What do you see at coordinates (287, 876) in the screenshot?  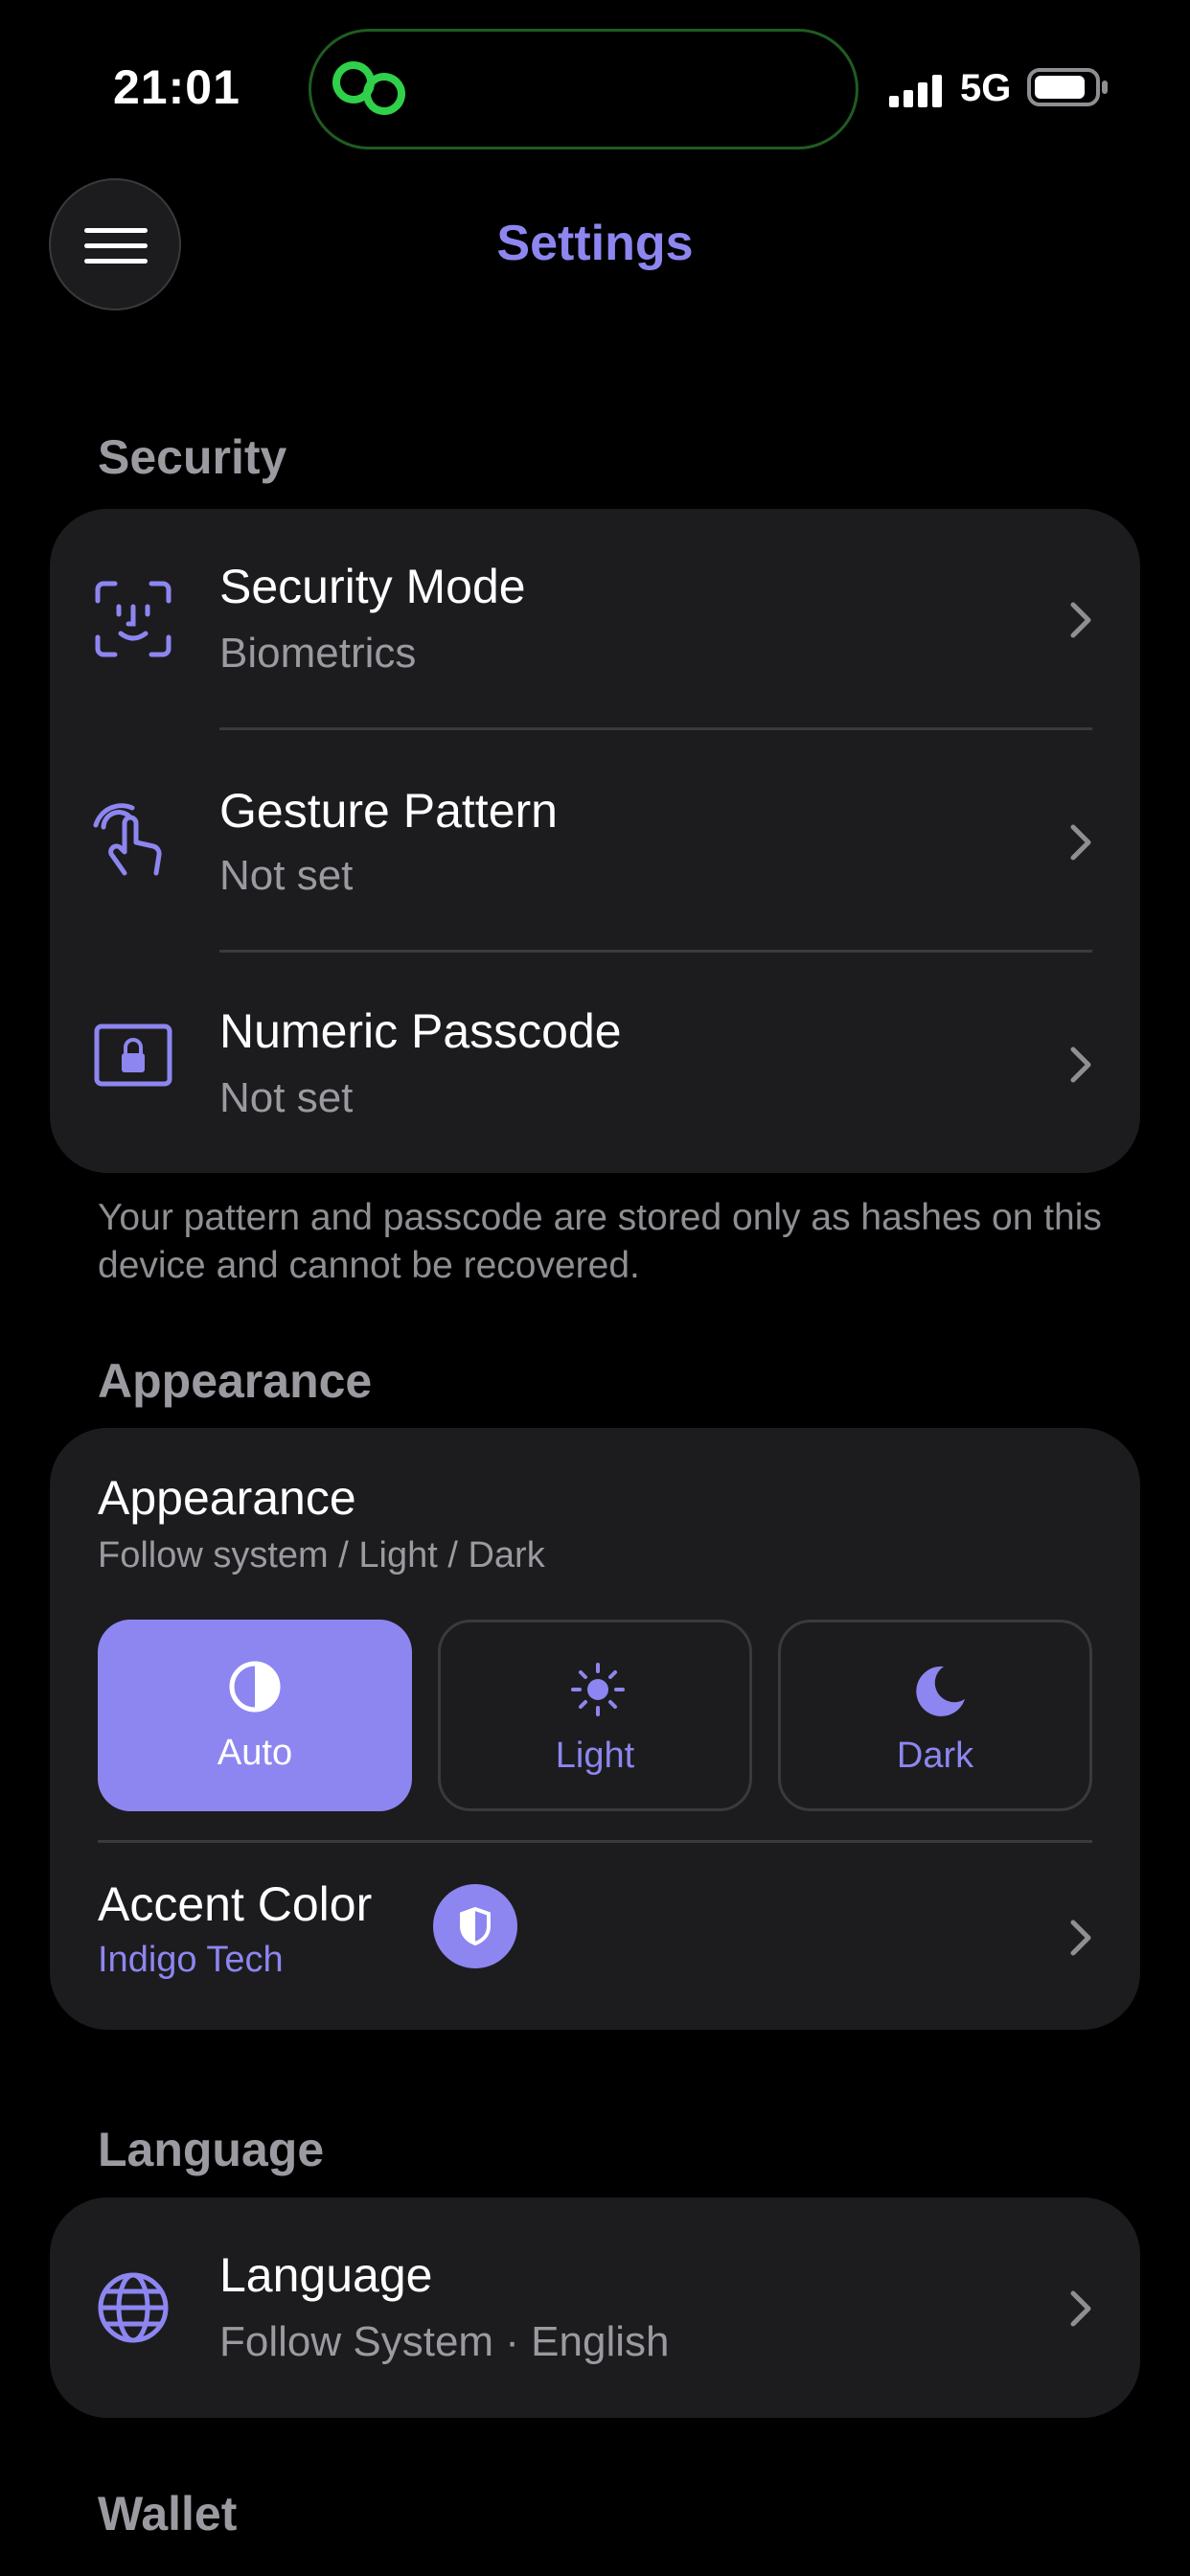 I see `gesture-pattern-value: Not set` at bounding box center [287, 876].